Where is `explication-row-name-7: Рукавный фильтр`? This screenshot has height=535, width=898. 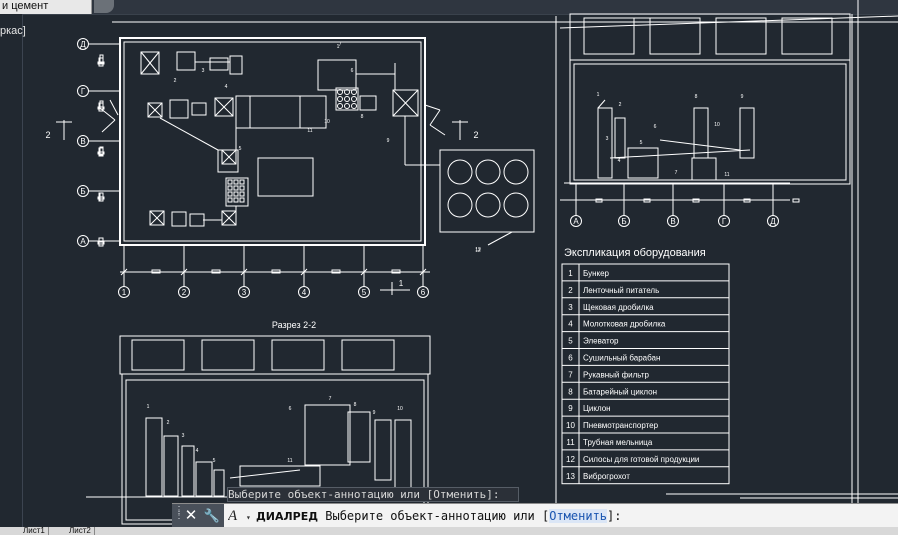
explication-row-name-7: Рукавный фильтр is located at coordinates (616, 374).